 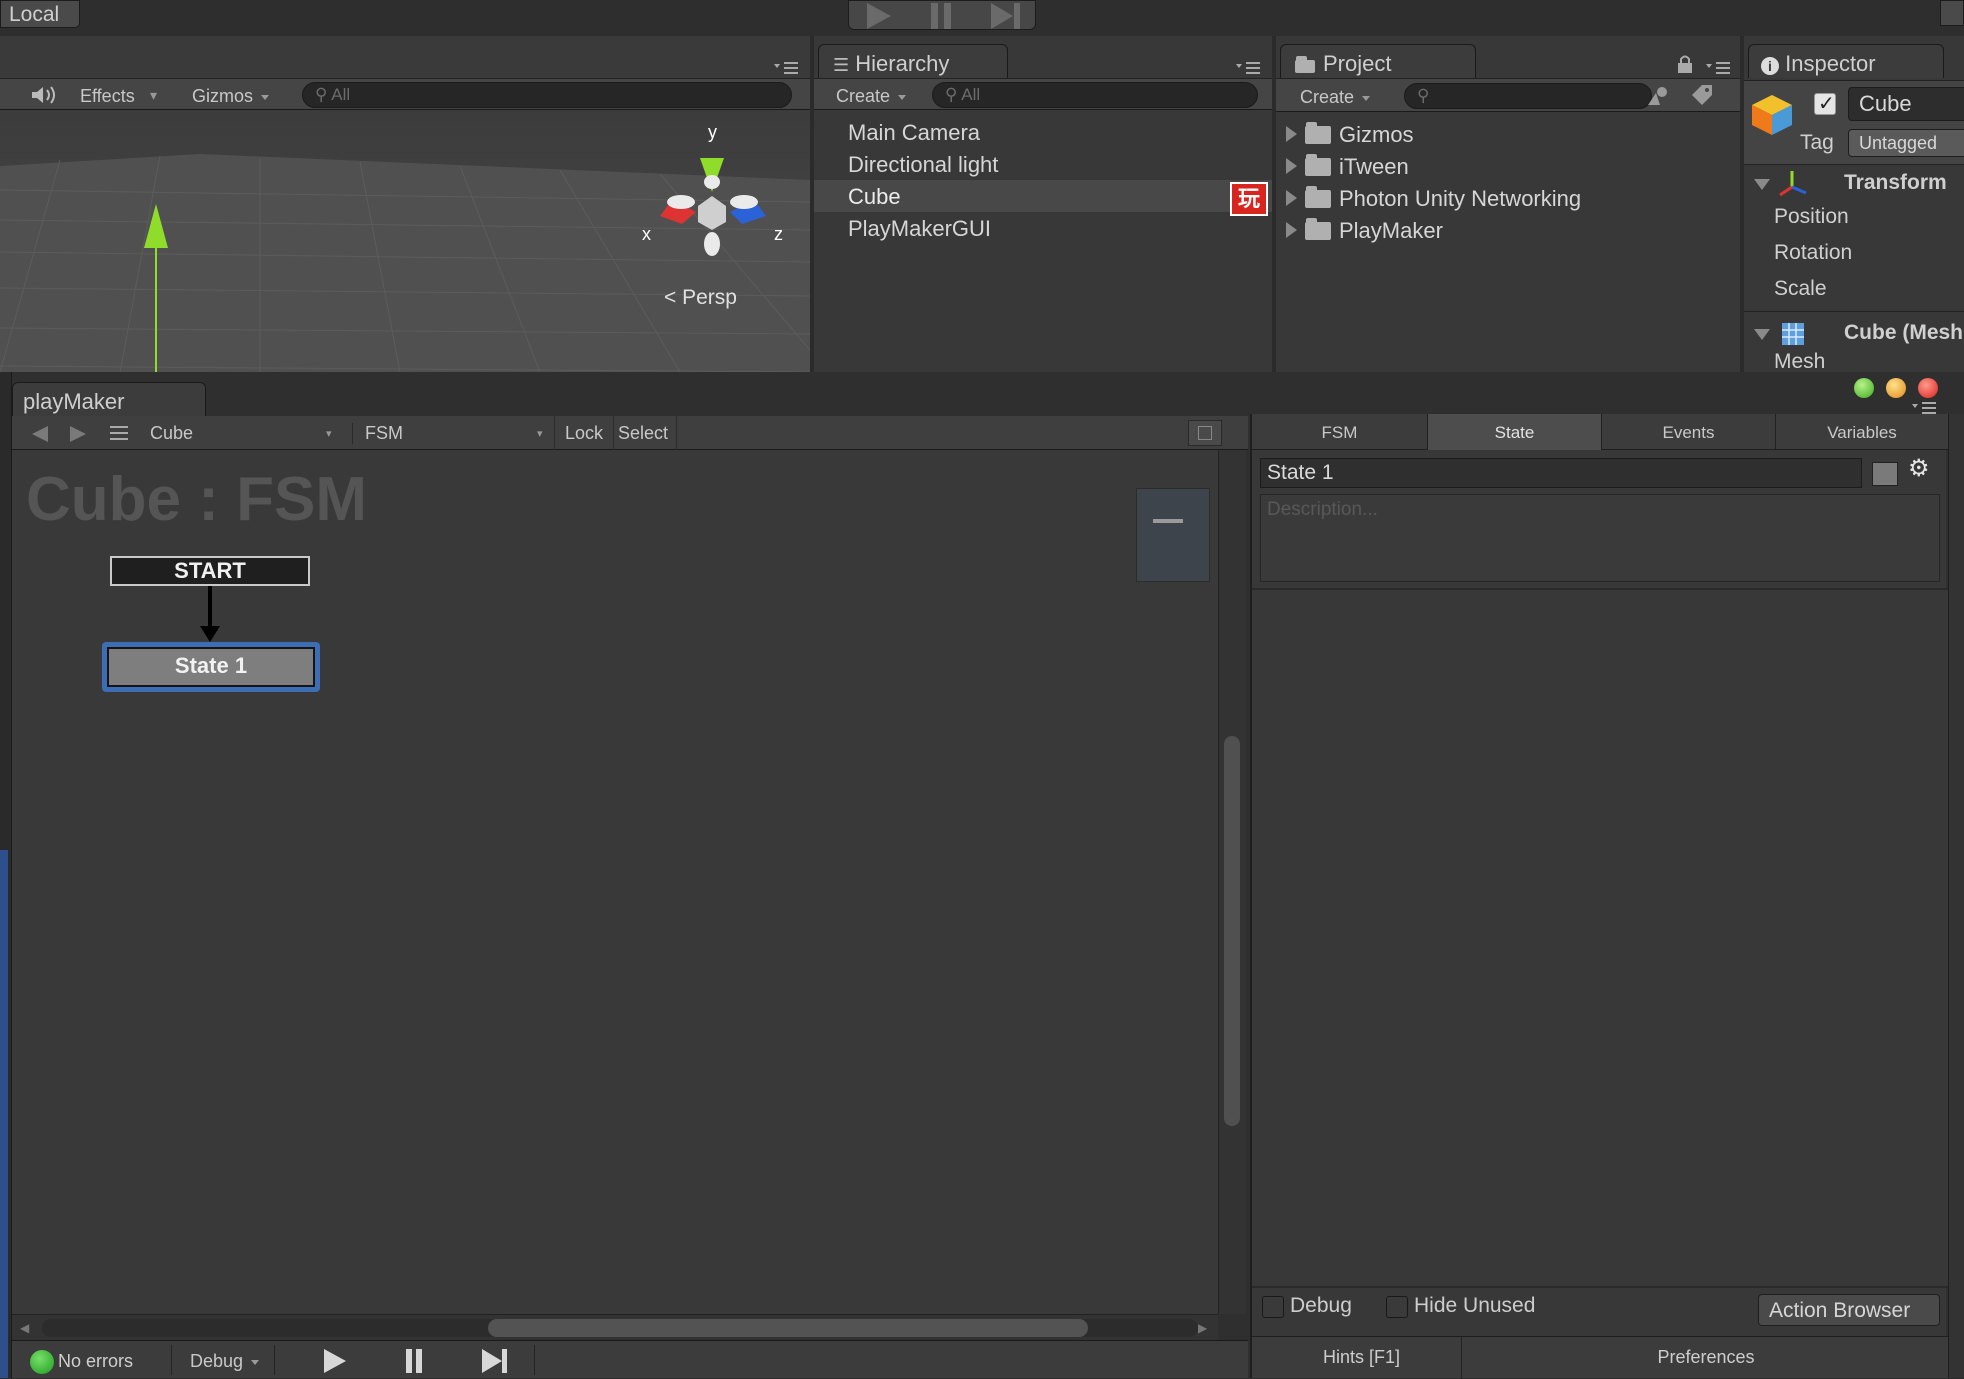 I want to click on scroll-right-icon: ▶, so click(x=1202, y=1328).